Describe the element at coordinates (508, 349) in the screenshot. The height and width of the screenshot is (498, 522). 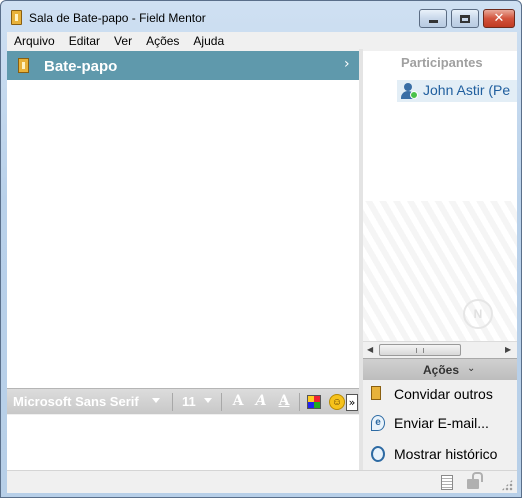
I see `scroll-right-icon: ▶` at that location.